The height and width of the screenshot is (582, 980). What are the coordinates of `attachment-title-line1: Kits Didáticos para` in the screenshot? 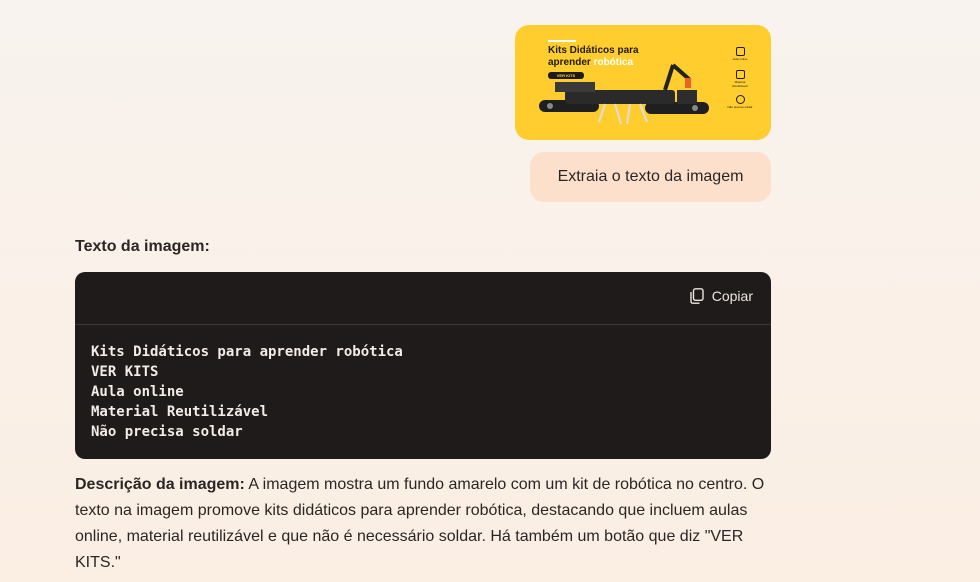 It's located at (593, 50).